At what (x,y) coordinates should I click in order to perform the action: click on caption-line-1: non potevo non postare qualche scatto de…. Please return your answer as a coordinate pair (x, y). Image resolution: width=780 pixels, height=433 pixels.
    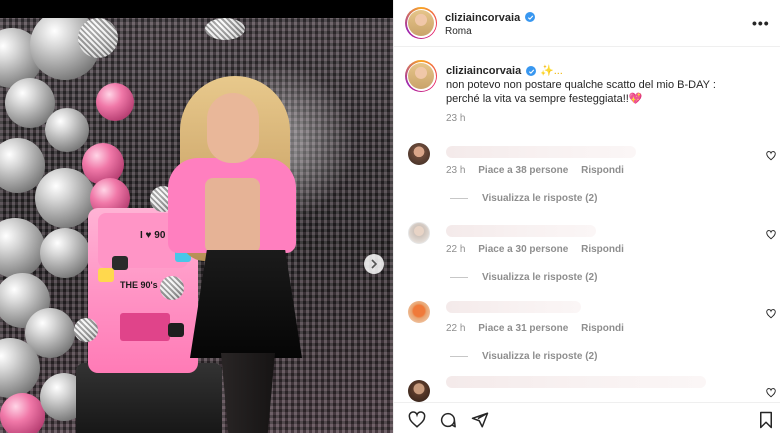
    Looking at the image, I should click on (581, 85).